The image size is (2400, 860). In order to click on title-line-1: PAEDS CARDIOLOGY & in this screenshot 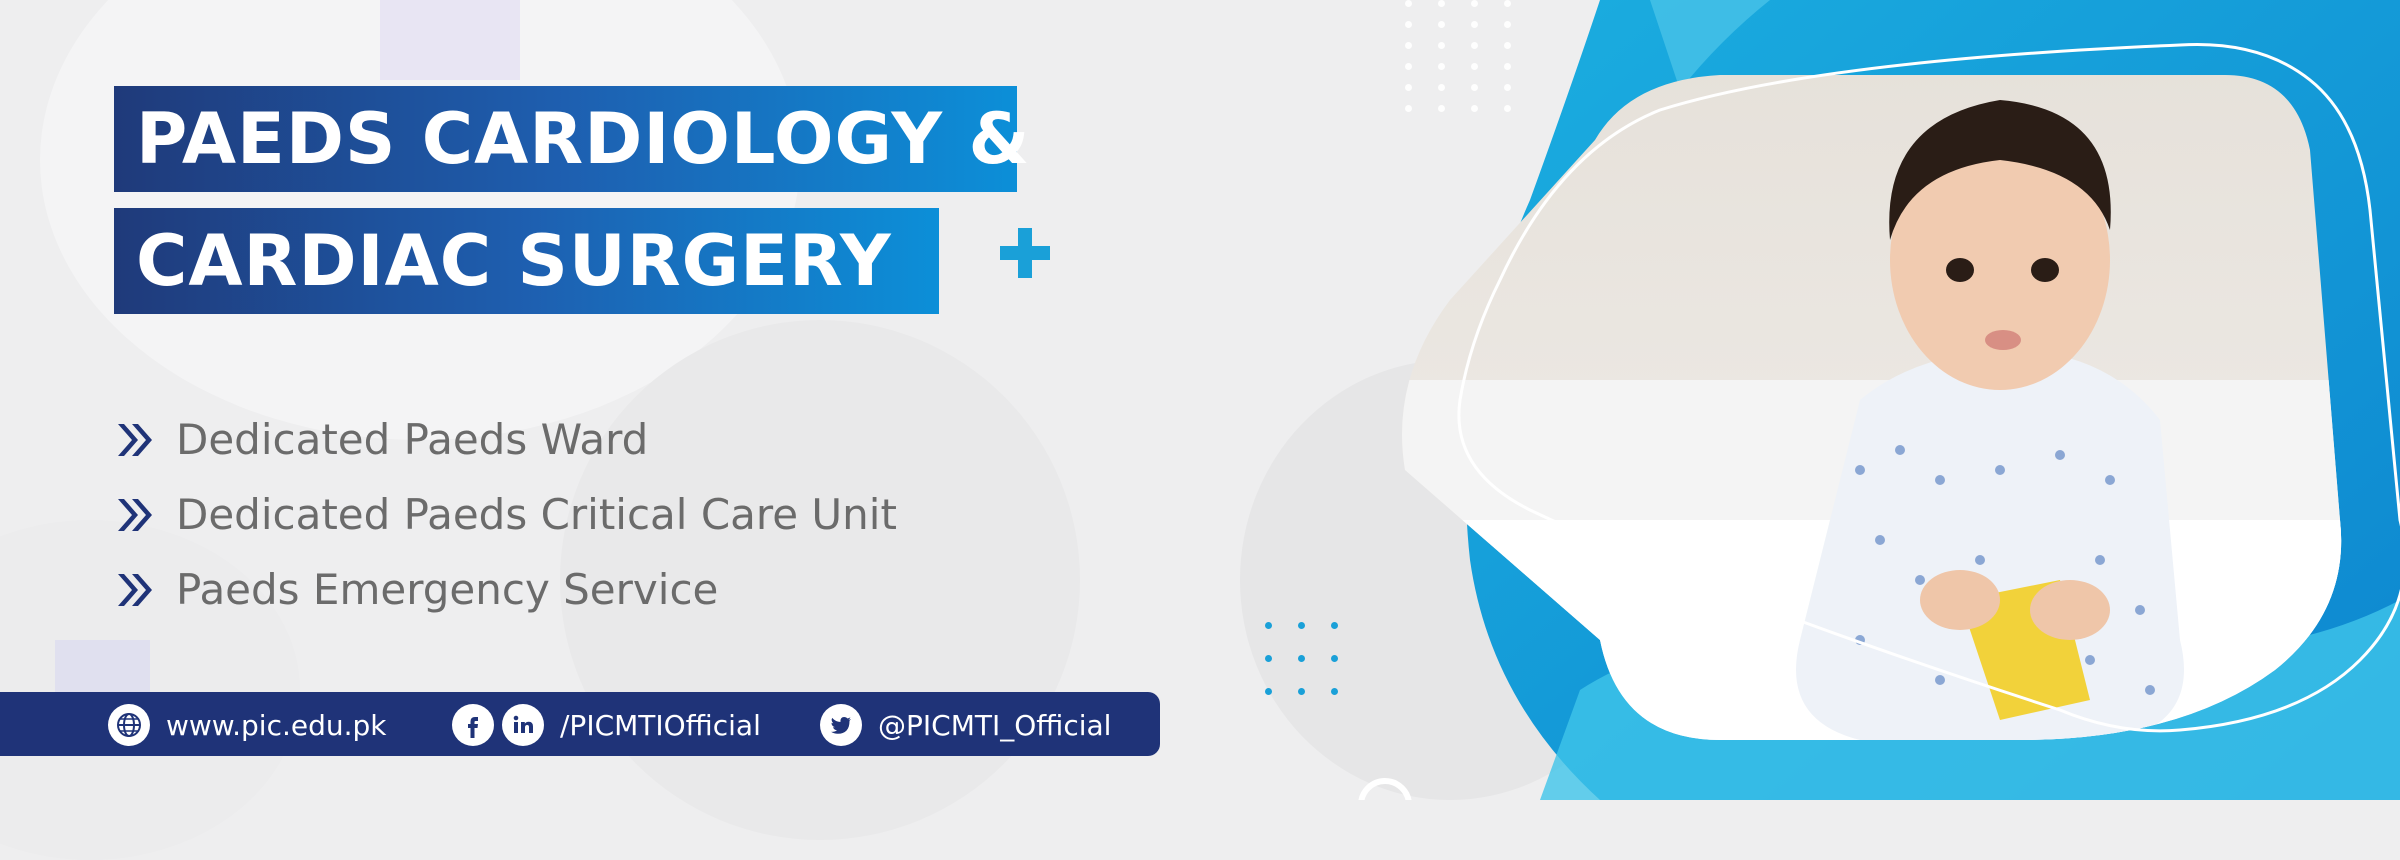, I will do `click(572, 139)`.